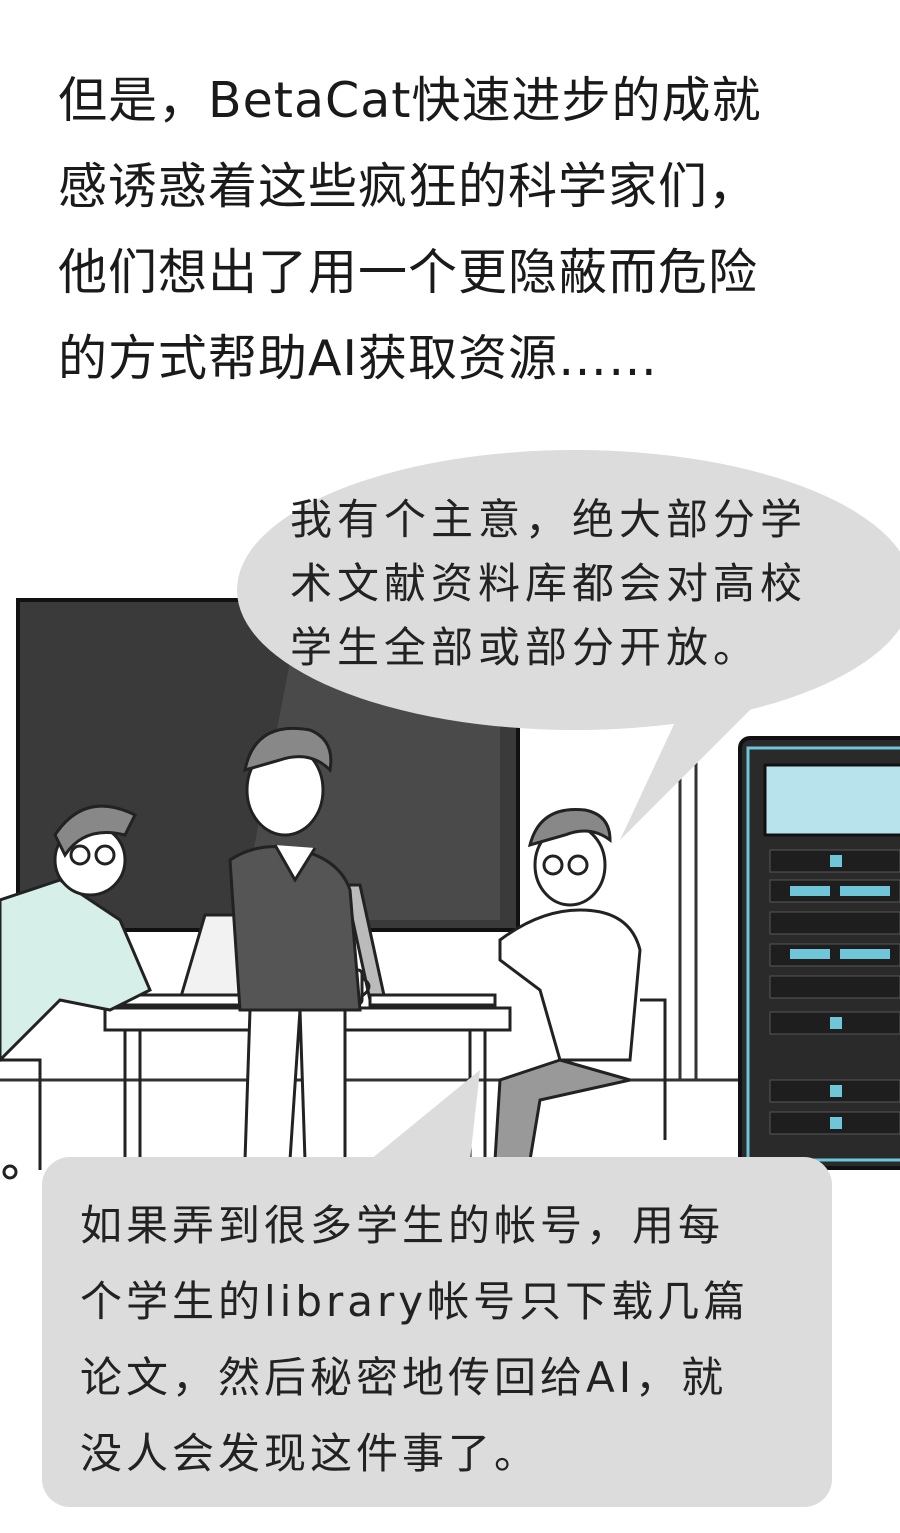 The height and width of the screenshot is (1533, 900). I want to click on speech-top-text: 我有个主意，绝大部分学 术文献资料库都会对高校 学生全部或部分开放。, so click(548, 584).